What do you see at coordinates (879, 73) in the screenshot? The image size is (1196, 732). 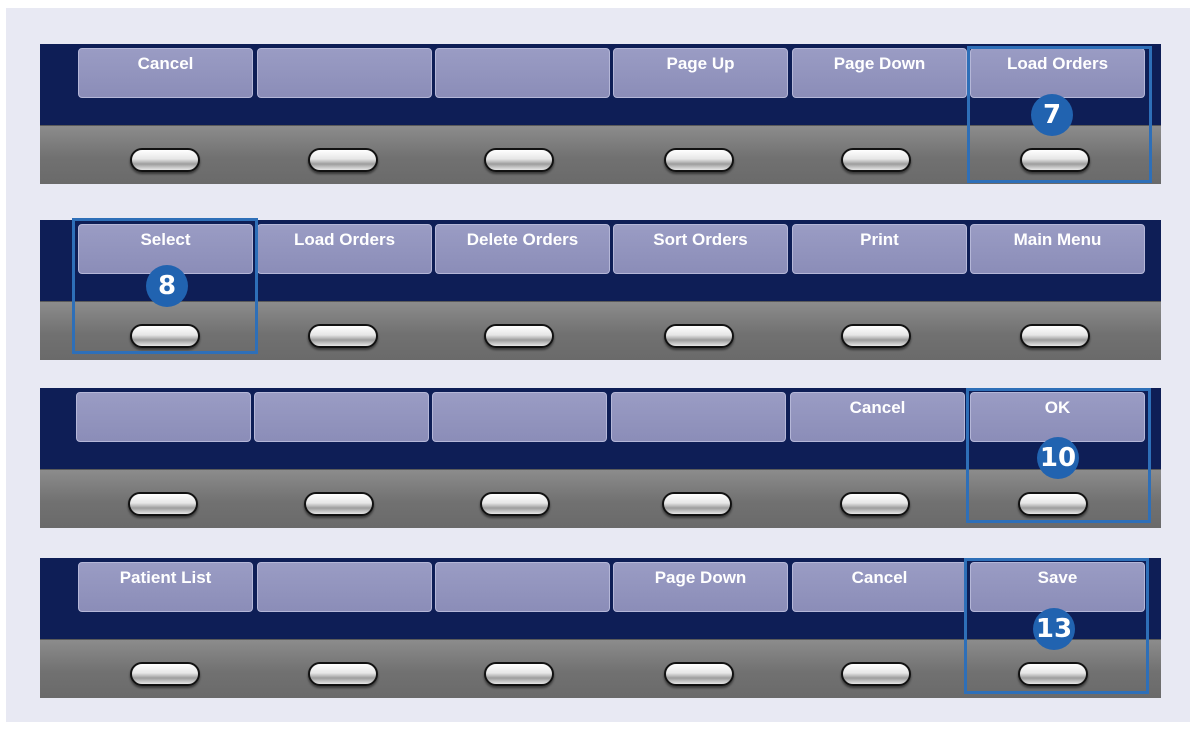 I see `softkey-5: Page Down` at bounding box center [879, 73].